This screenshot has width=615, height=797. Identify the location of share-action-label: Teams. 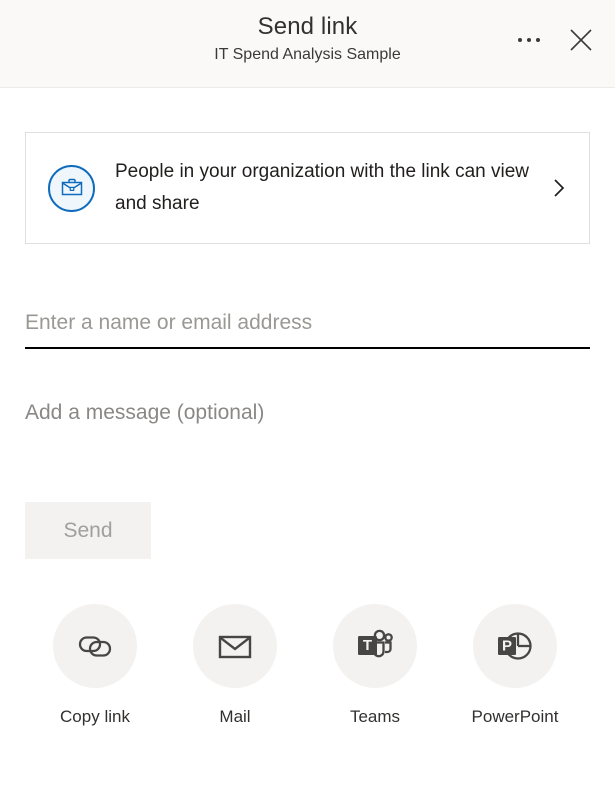
(375, 716).